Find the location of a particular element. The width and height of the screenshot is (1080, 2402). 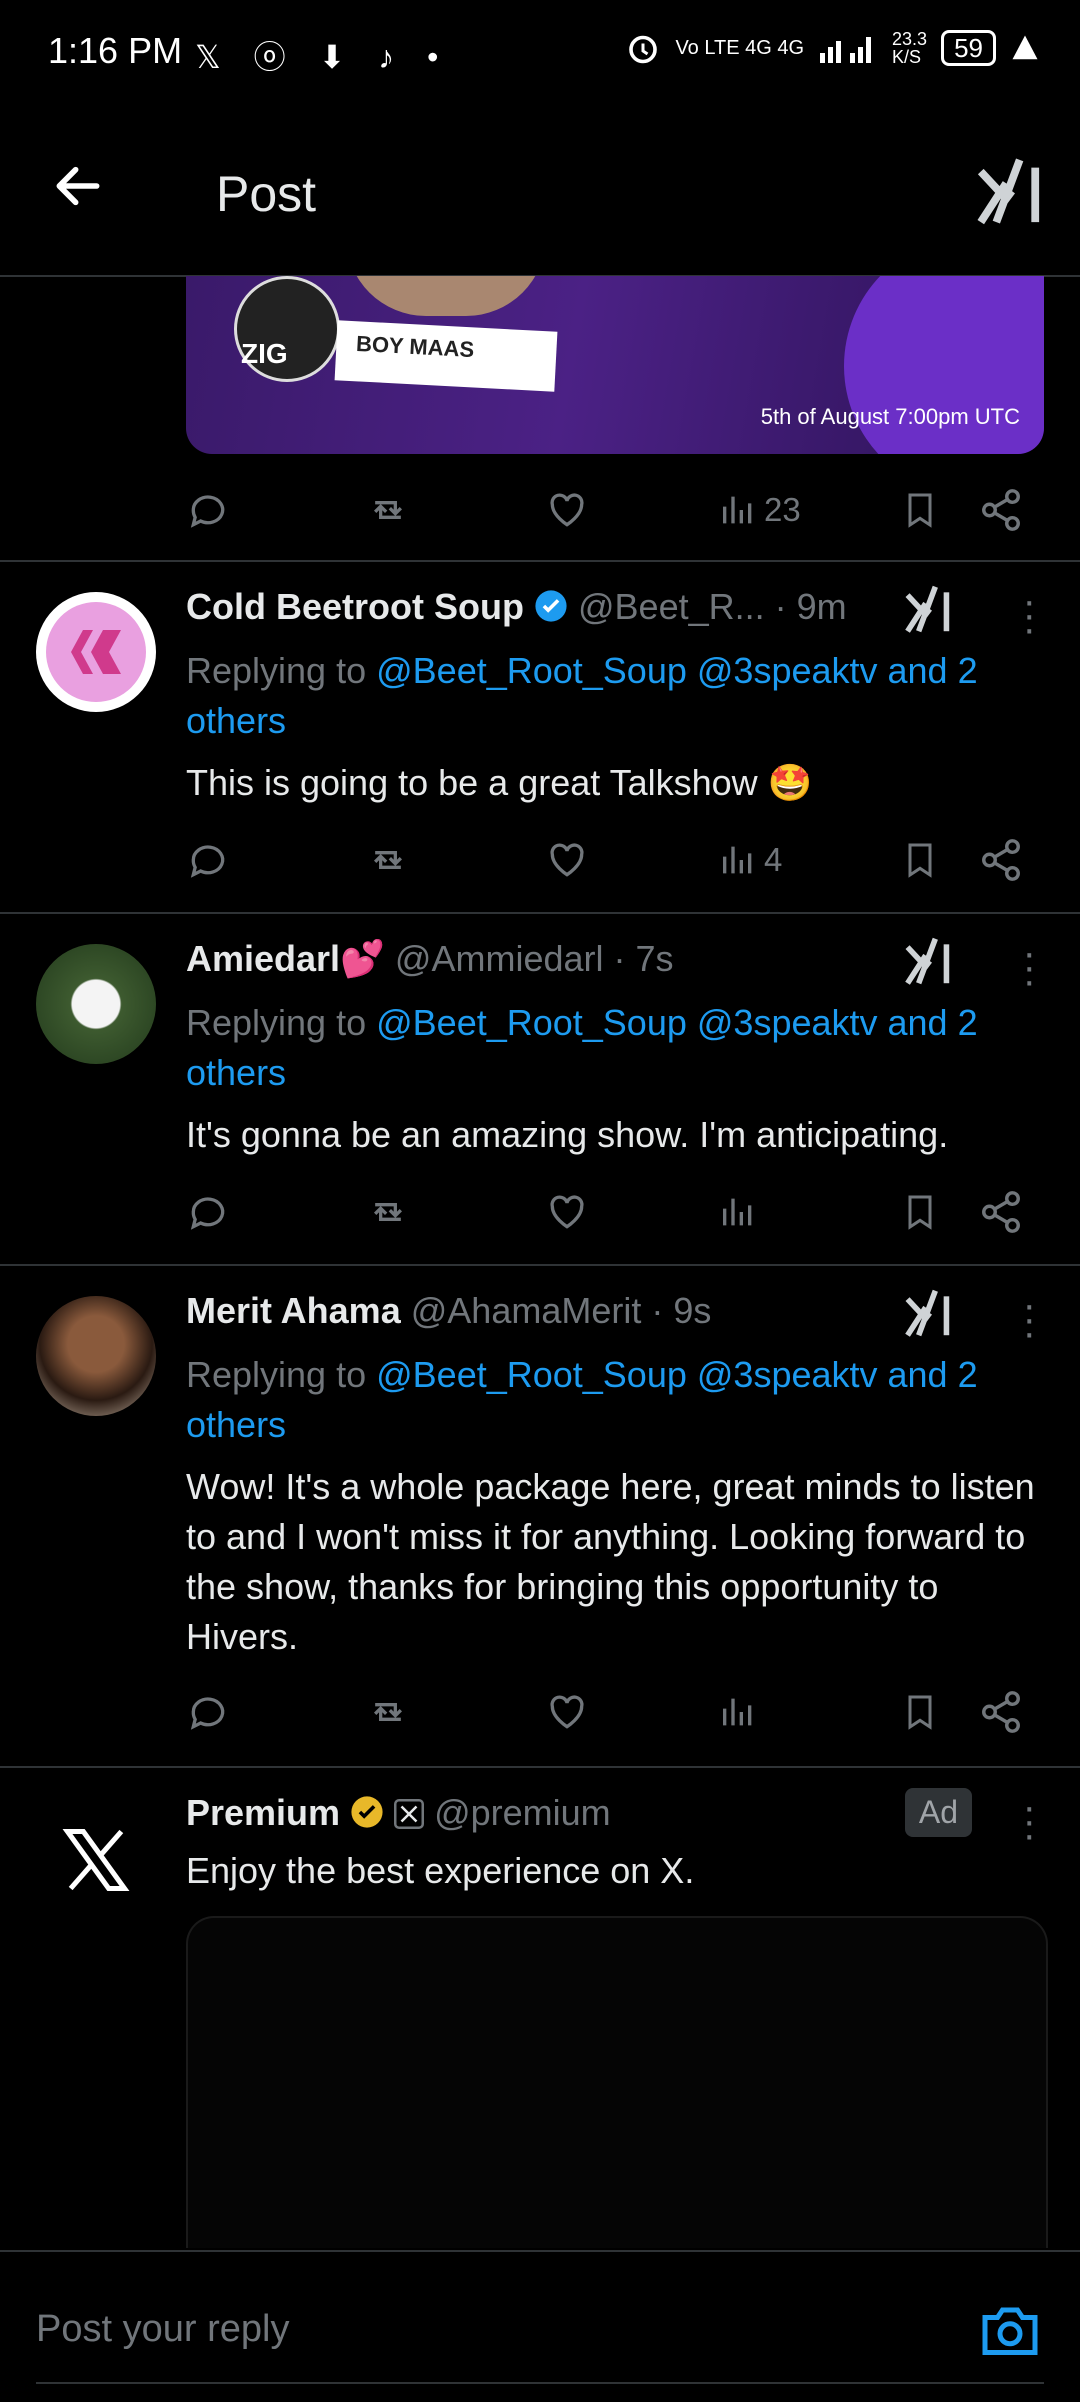

post-actions: 23 is located at coordinates (606, 510).